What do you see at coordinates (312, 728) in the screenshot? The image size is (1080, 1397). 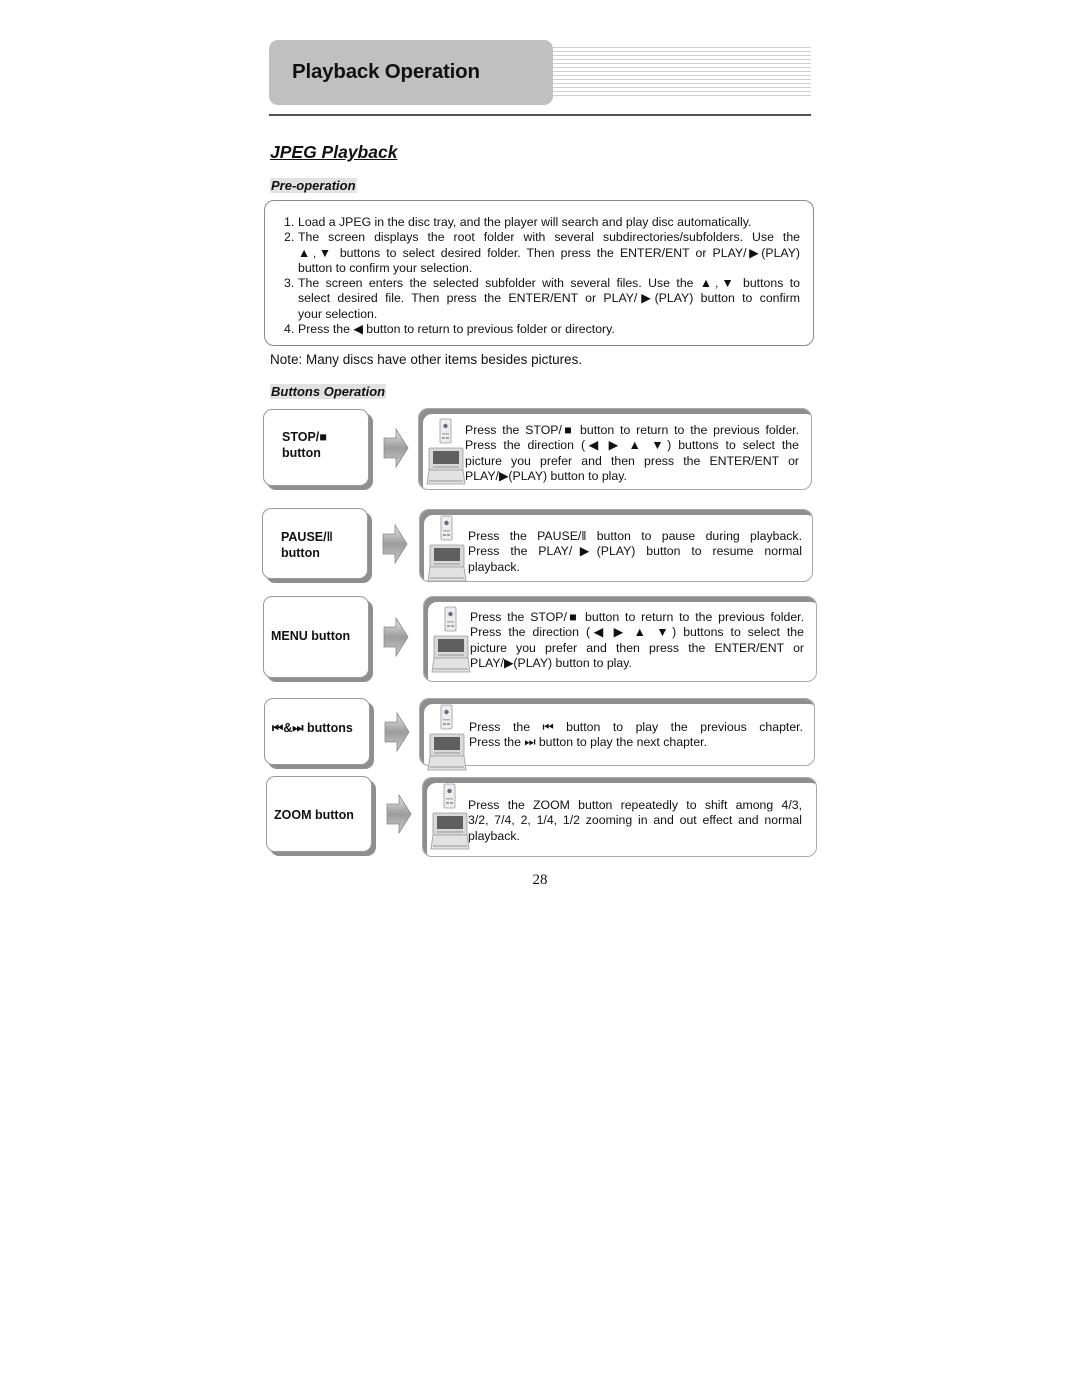 I see `button-label-line: ⏮&⏭ buttons` at bounding box center [312, 728].